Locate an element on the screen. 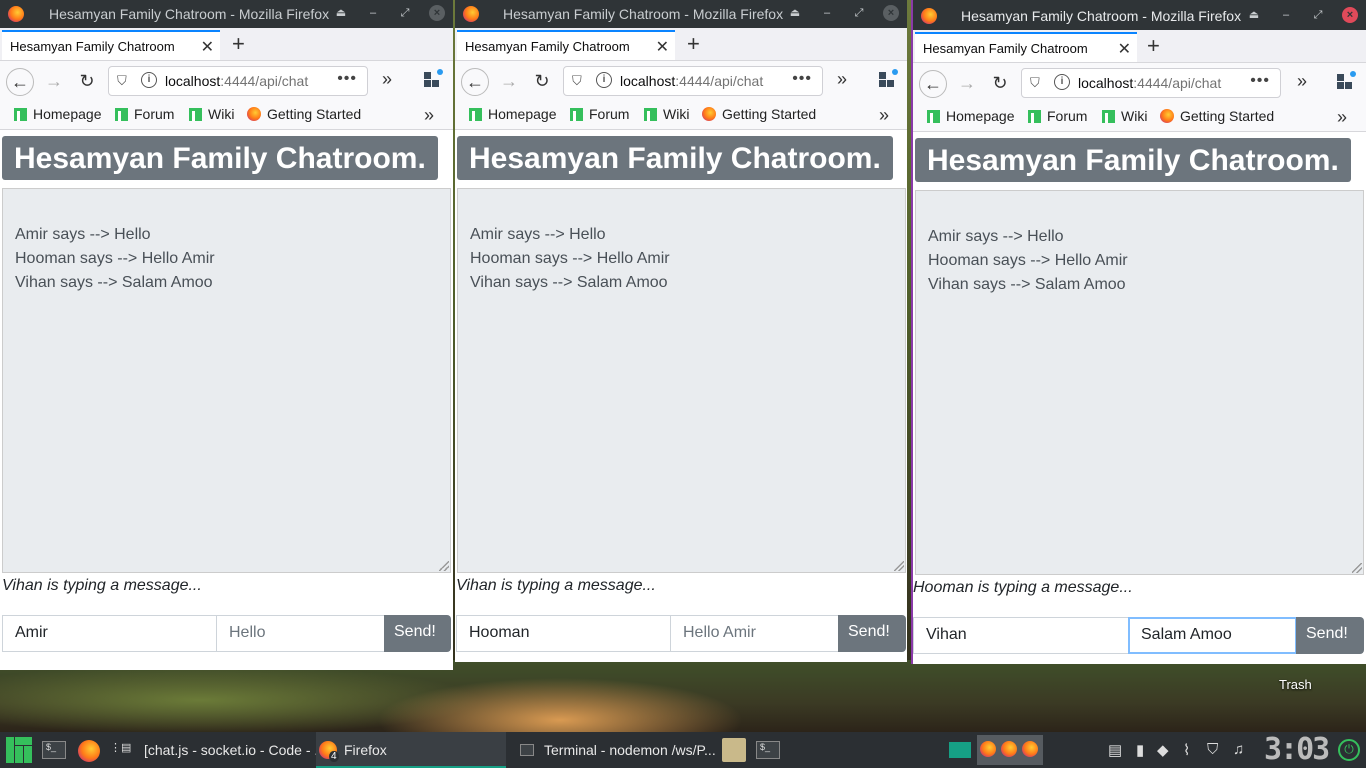 Image resolution: width=1366 pixels, height=768 pixels. pager-window-icon is located at coordinates (960, 750).